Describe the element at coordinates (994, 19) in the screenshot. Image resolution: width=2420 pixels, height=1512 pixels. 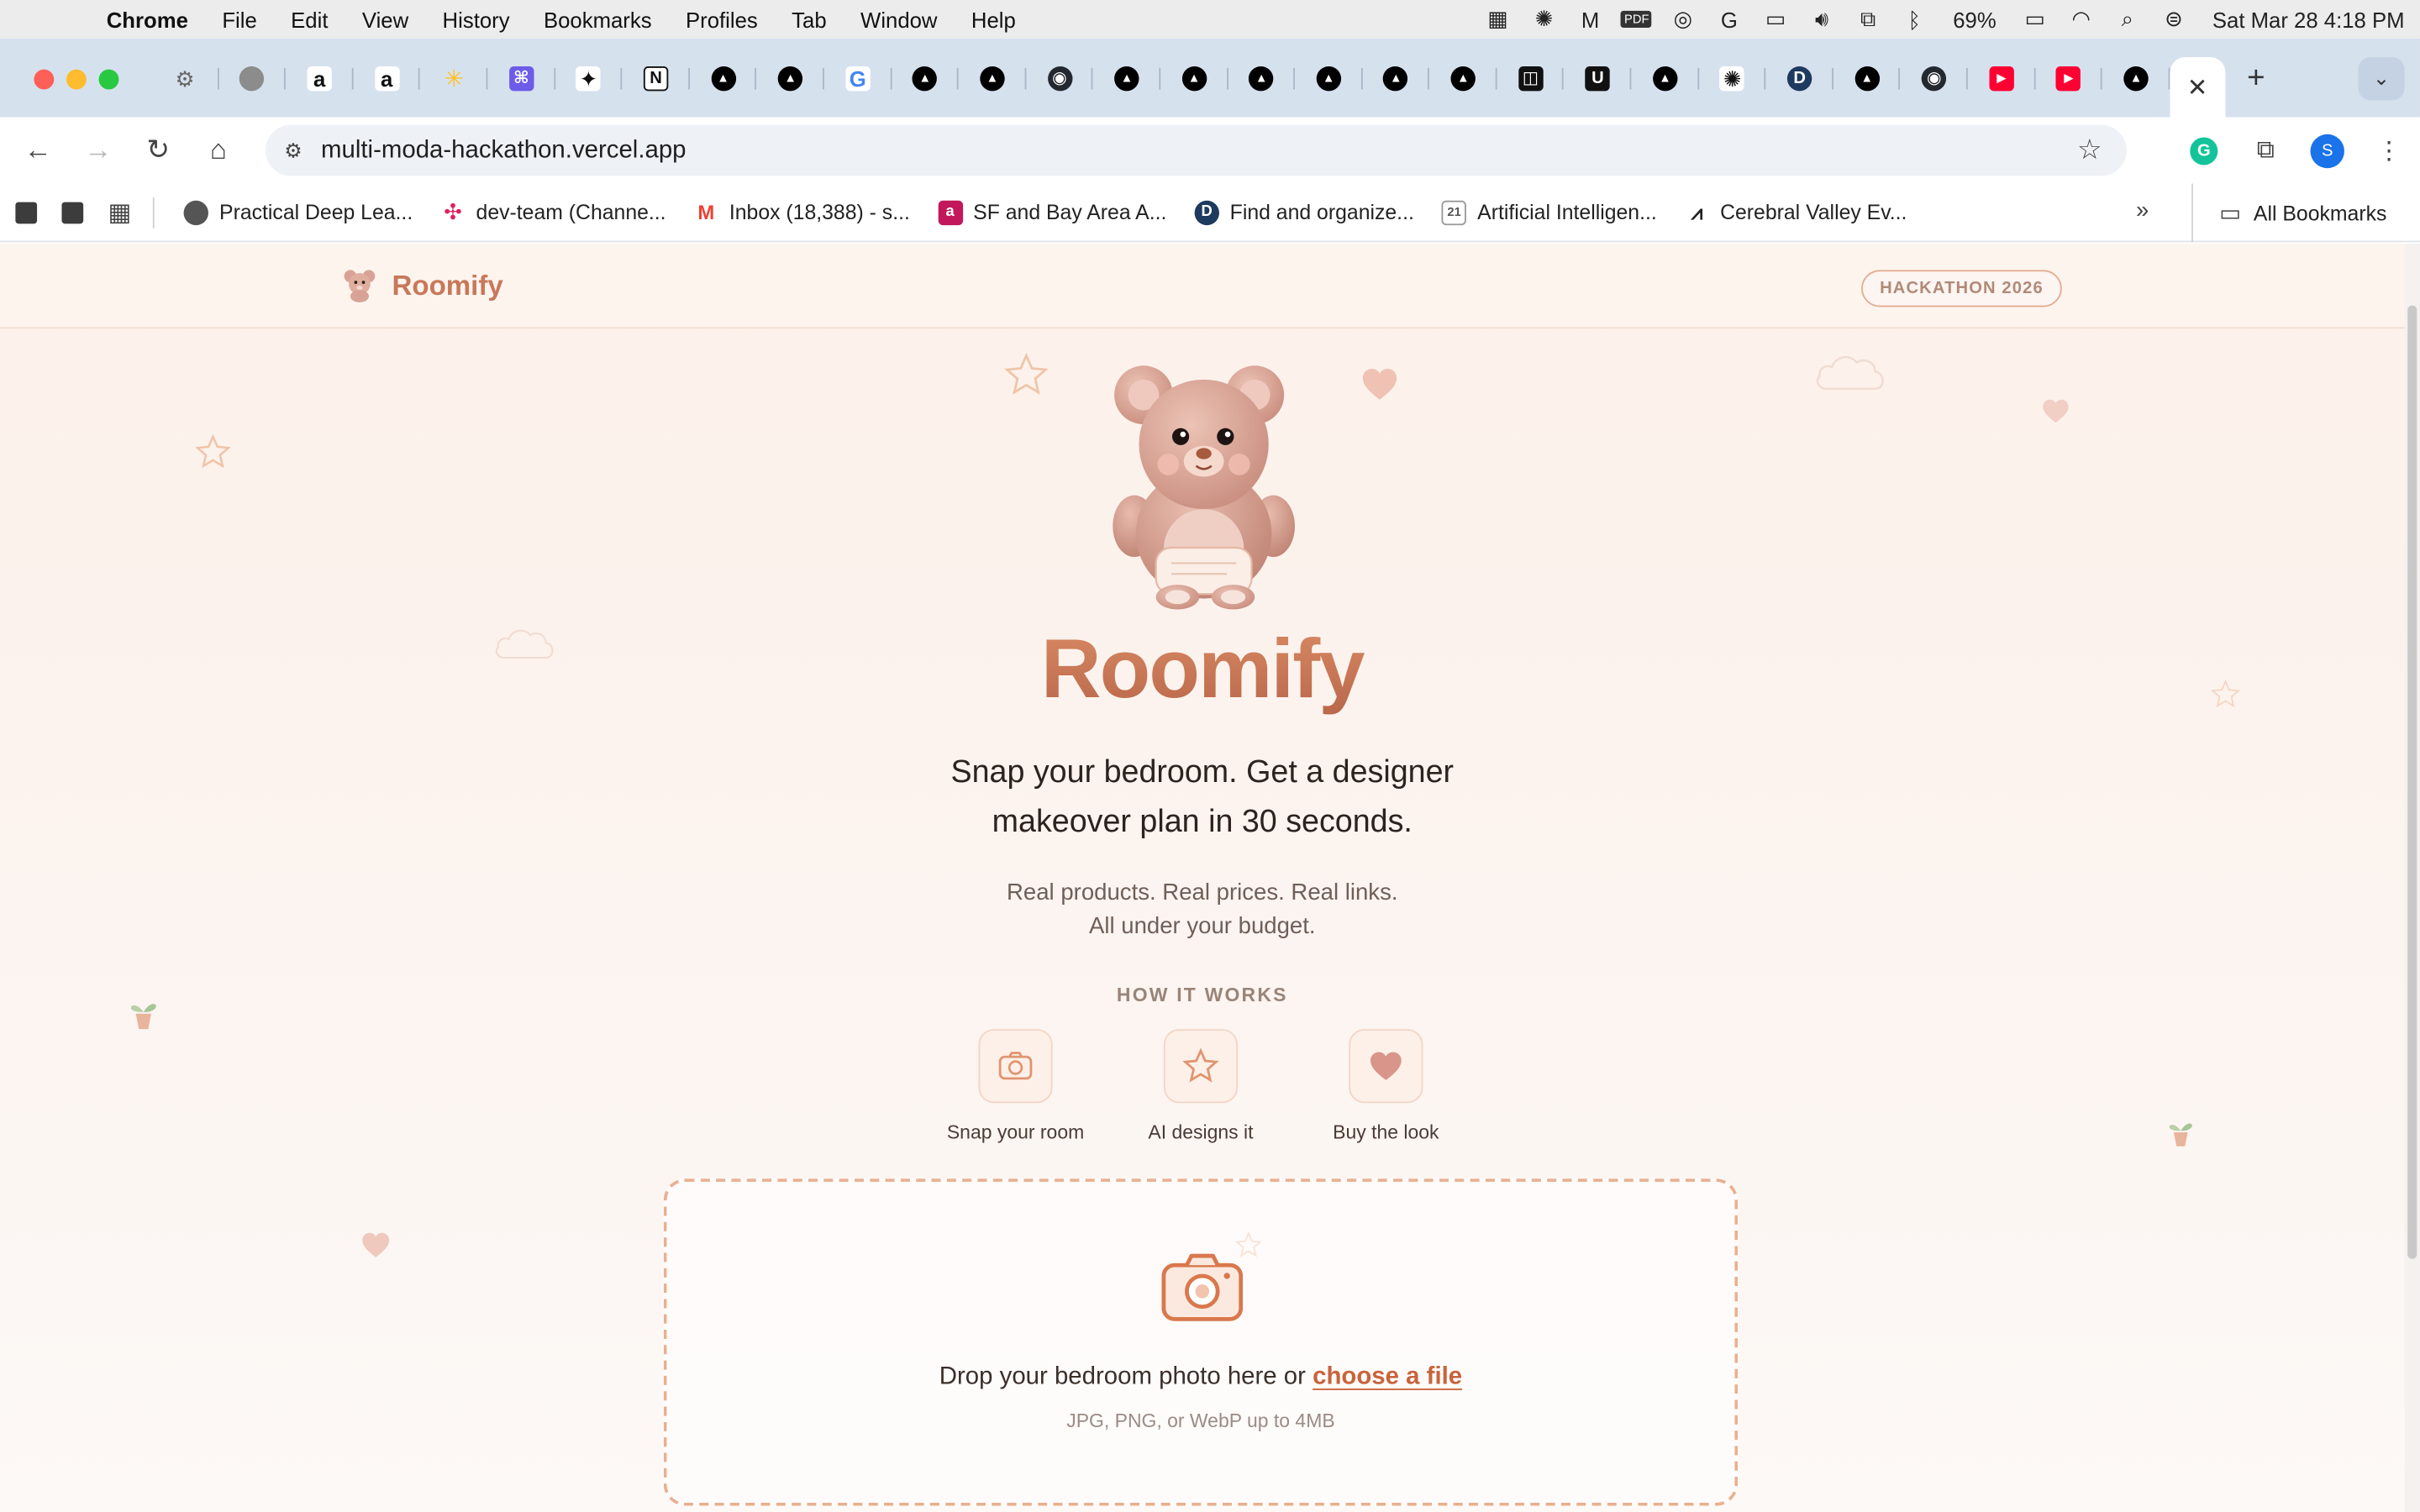
I see `menu-help: Help` at that location.